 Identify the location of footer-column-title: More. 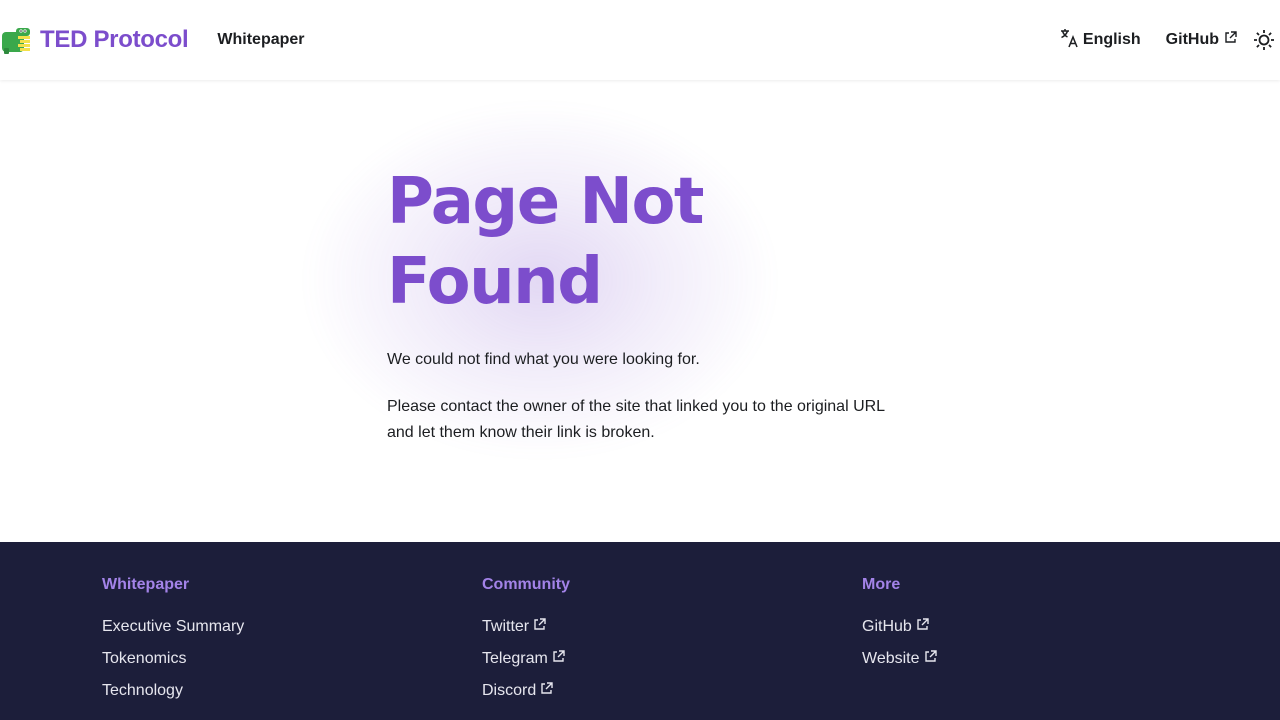
(881, 584).